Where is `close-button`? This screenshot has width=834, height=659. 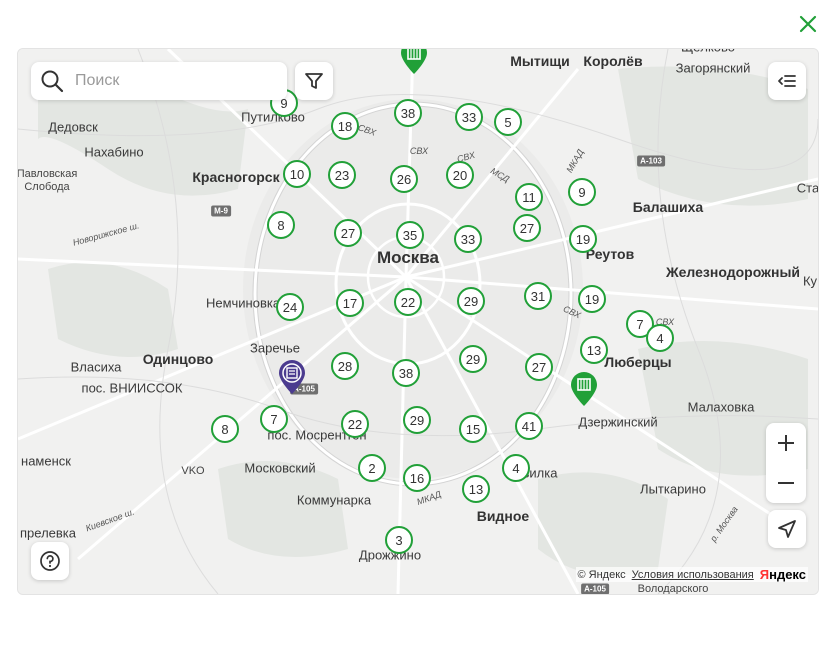
close-button is located at coordinates (808, 24).